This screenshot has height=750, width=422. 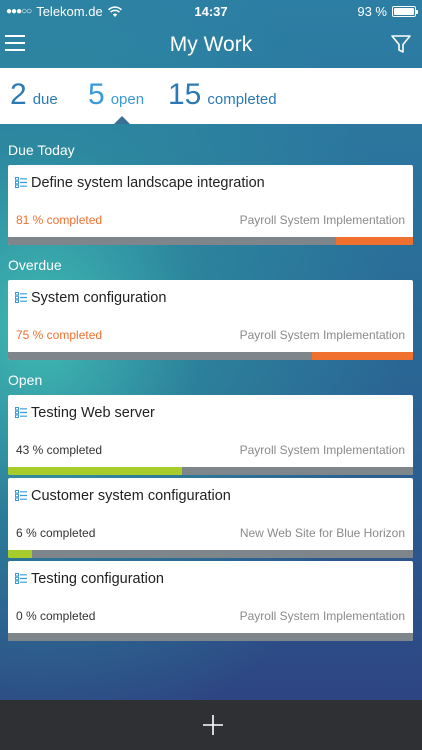 I want to click on task-summary: 2 due 5 open 15 completed, so click(x=211, y=96).